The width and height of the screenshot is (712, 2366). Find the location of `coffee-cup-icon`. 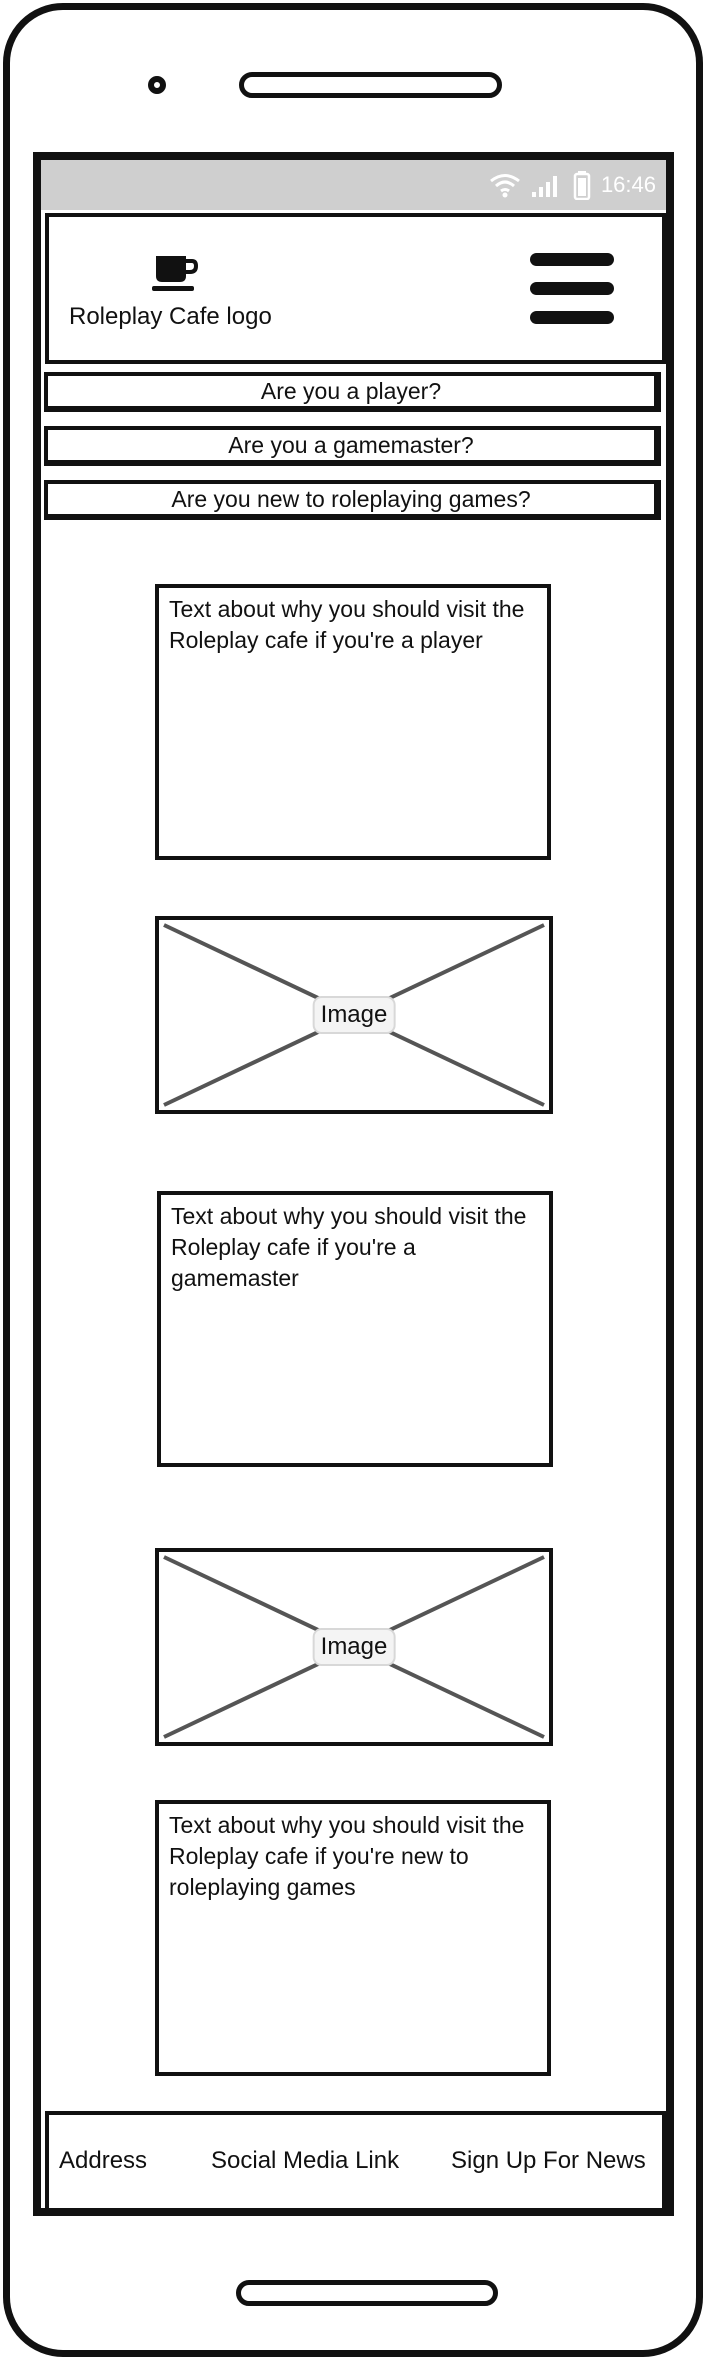

coffee-cup-icon is located at coordinates (175, 273).